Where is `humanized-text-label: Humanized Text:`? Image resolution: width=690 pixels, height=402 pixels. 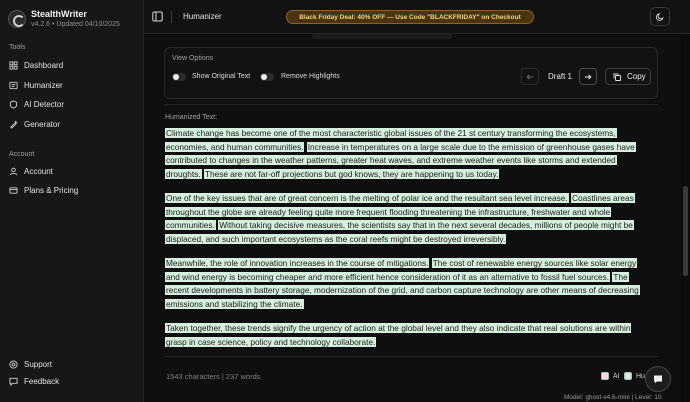 humanized-text-label: Humanized Text: is located at coordinates (191, 117).